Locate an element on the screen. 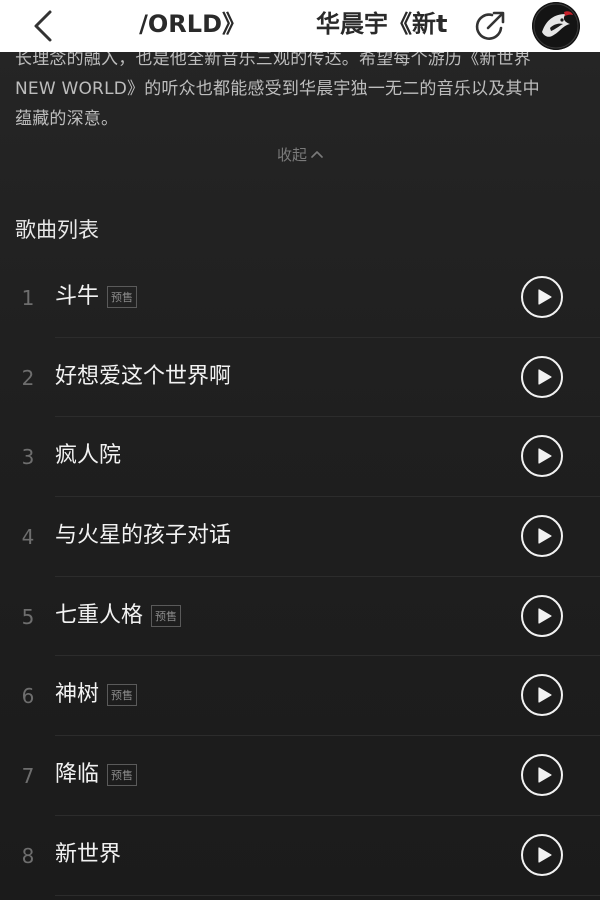 This screenshot has height=900, width=600. collapse-button: 收起 is located at coordinates (300, 155).